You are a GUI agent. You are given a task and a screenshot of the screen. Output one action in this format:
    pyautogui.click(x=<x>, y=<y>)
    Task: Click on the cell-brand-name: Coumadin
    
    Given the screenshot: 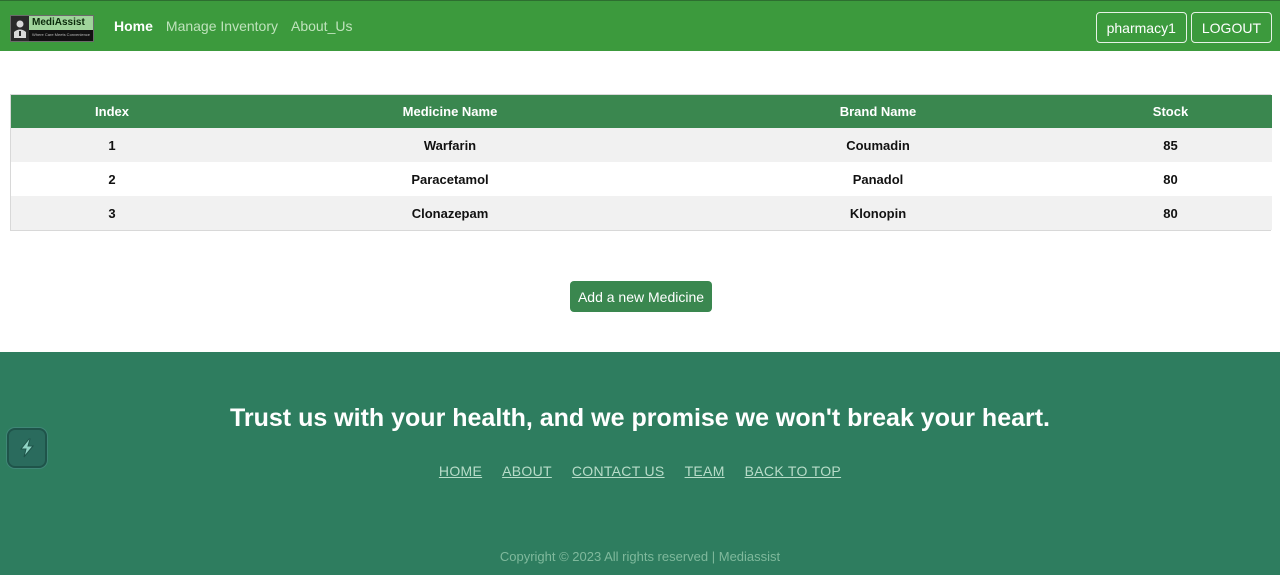 What is the action you would take?
    pyautogui.click(x=878, y=145)
    